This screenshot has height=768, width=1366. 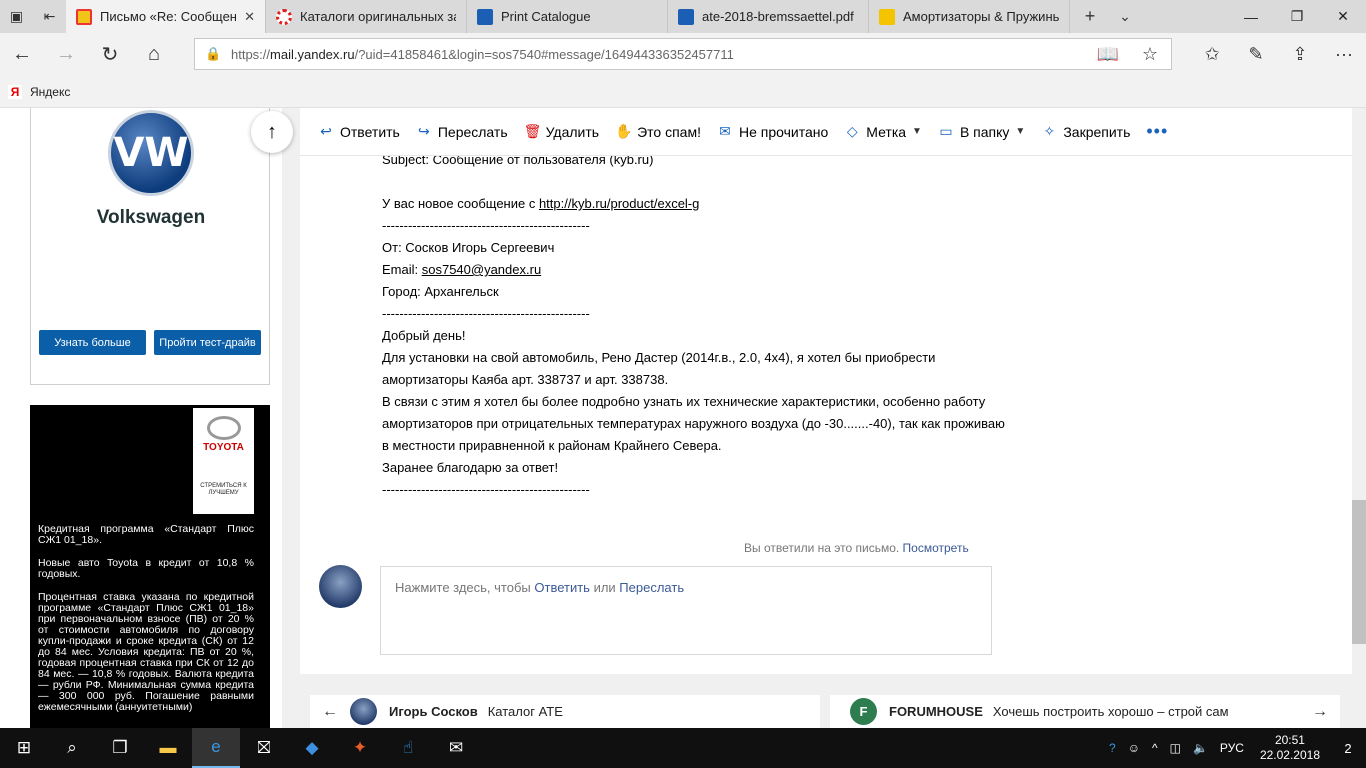 I want to click on previous-message-card: ← Игорь Сосков Каталог ATE, so click(x=565, y=711).